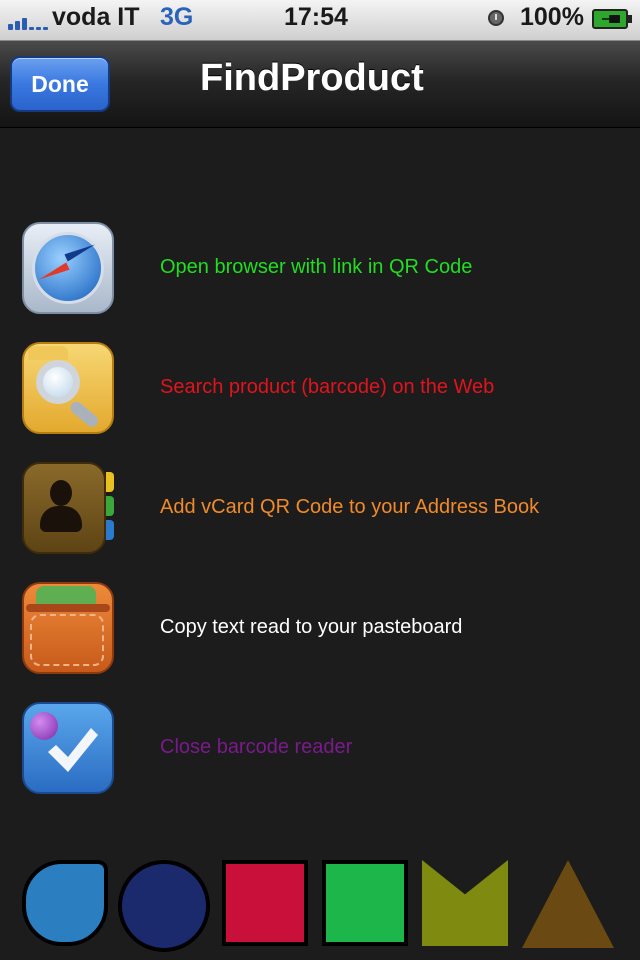 This screenshot has height=960, width=640. Describe the element at coordinates (465, 903) in the screenshot. I see `logo-m-shape` at that location.